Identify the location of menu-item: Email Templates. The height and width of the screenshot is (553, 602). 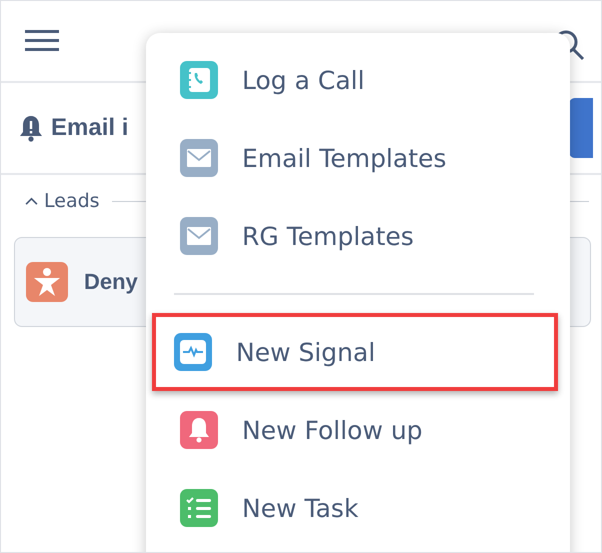
(355, 158).